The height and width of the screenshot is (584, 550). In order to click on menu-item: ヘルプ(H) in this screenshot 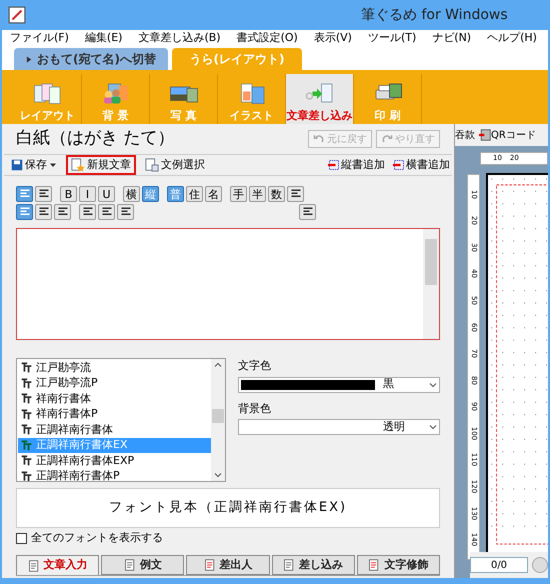, I will do `click(512, 38)`.